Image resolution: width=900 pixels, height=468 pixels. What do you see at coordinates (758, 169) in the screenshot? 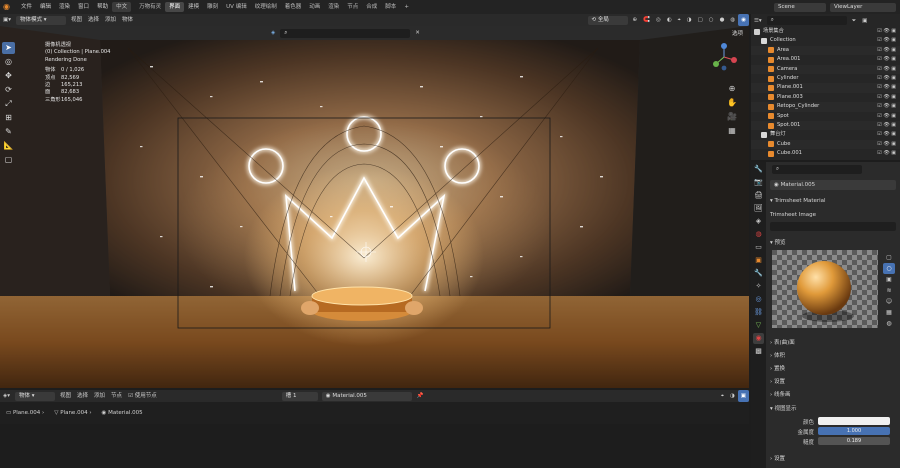
I see `tool-tab-icon: 🔧` at bounding box center [758, 169].